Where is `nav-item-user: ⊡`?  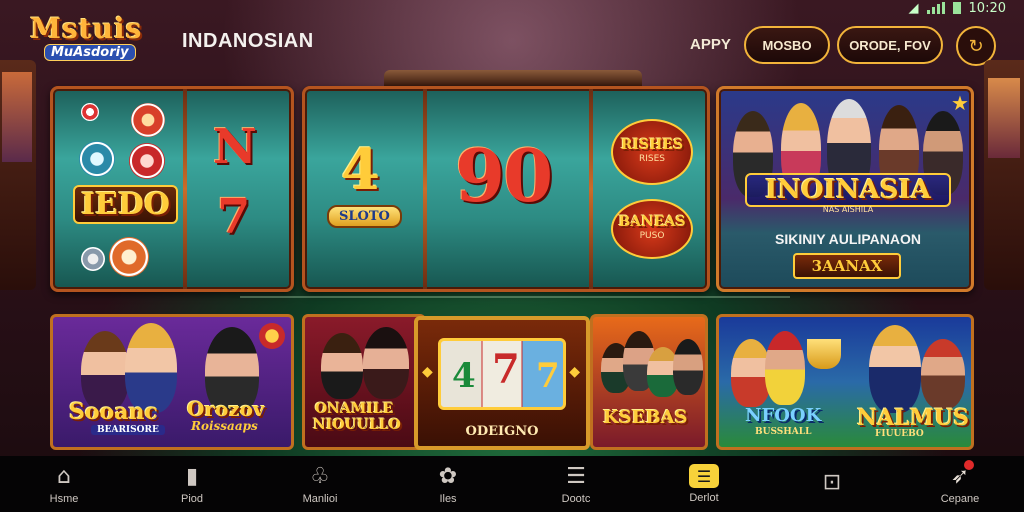 nav-item-user: ⊡ is located at coordinates (832, 484).